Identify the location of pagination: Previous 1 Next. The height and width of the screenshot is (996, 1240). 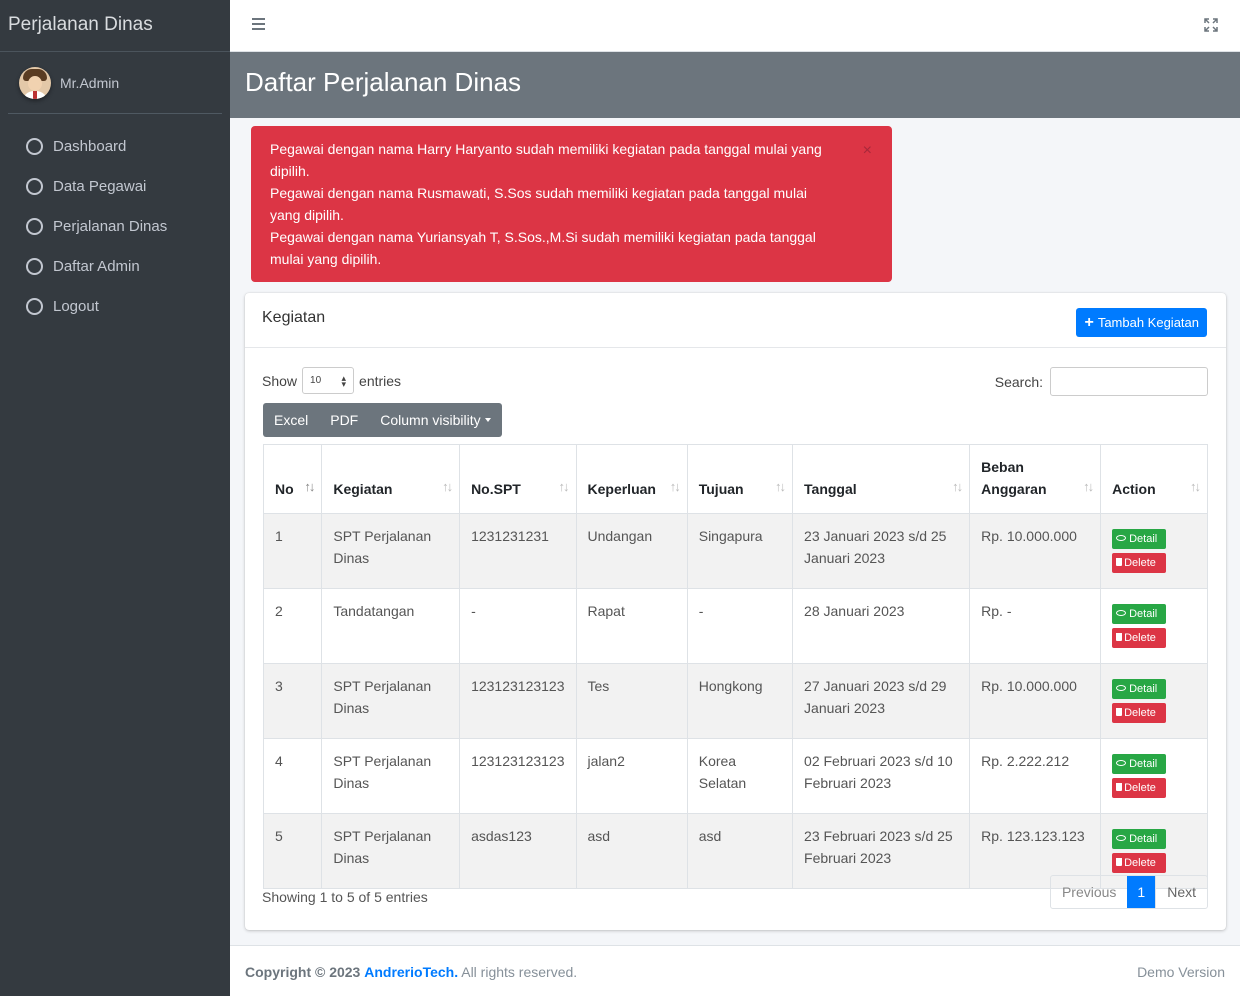
(1128, 892).